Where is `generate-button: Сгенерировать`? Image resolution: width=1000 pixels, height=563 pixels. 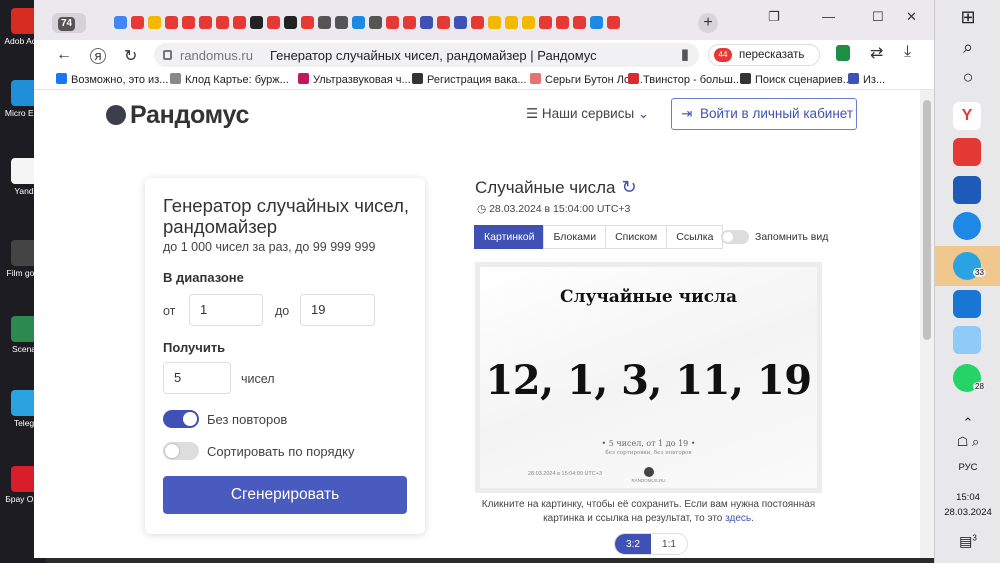
generate-button: Сгенерировать is located at coordinates (285, 495).